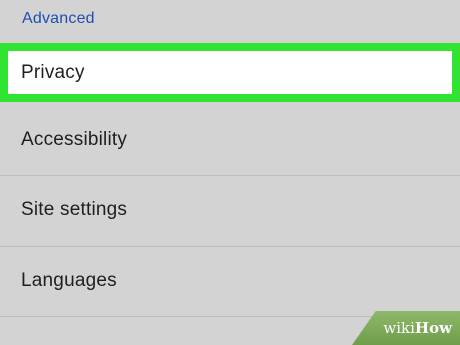 Image resolution: width=460 pixels, height=345 pixels. What do you see at coordinates (58, 18) in the screenshot?
I see `section-header-advanced: Advanced` at bounding box center [58, 18].